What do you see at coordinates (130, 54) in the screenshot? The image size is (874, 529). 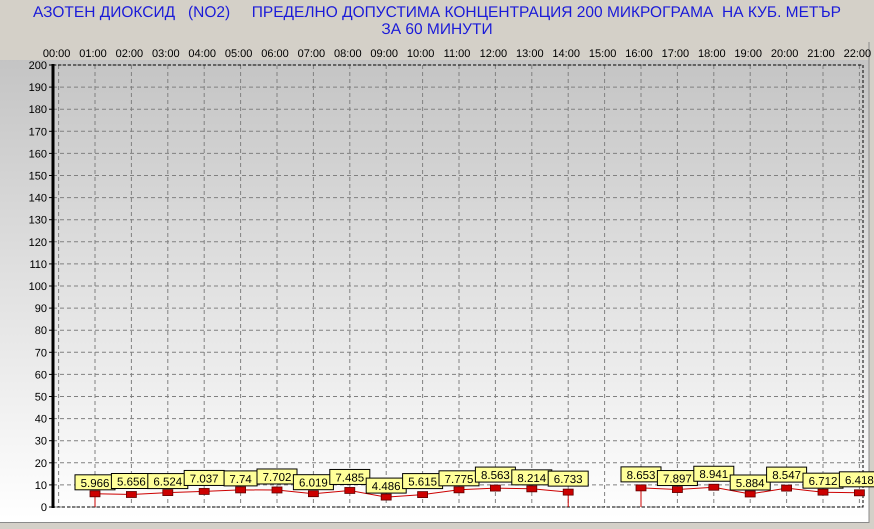 I see `axis-label: 02:00` at bounding box center [130, 54].